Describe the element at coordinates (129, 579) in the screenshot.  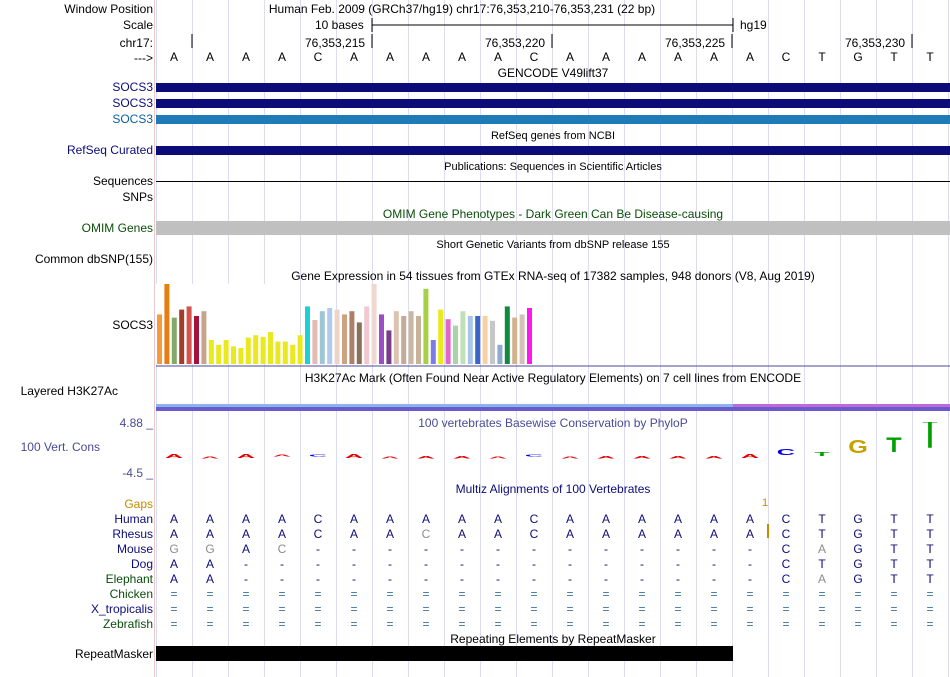
I see `species-label-elephant: Elephant` at that location.